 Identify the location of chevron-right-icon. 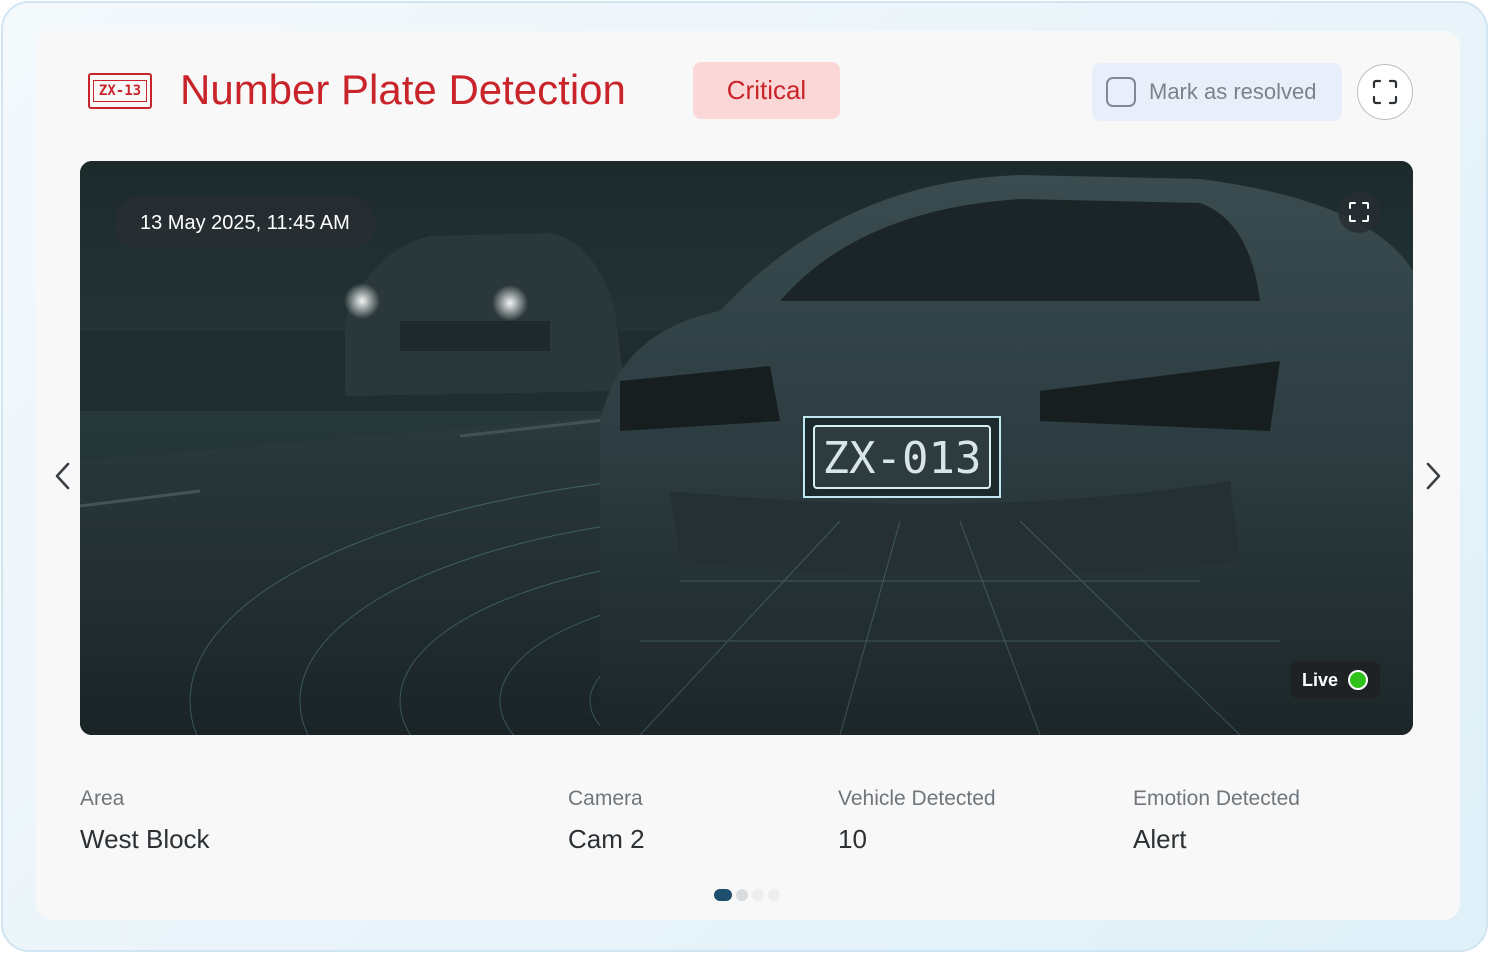
(1433, 476).